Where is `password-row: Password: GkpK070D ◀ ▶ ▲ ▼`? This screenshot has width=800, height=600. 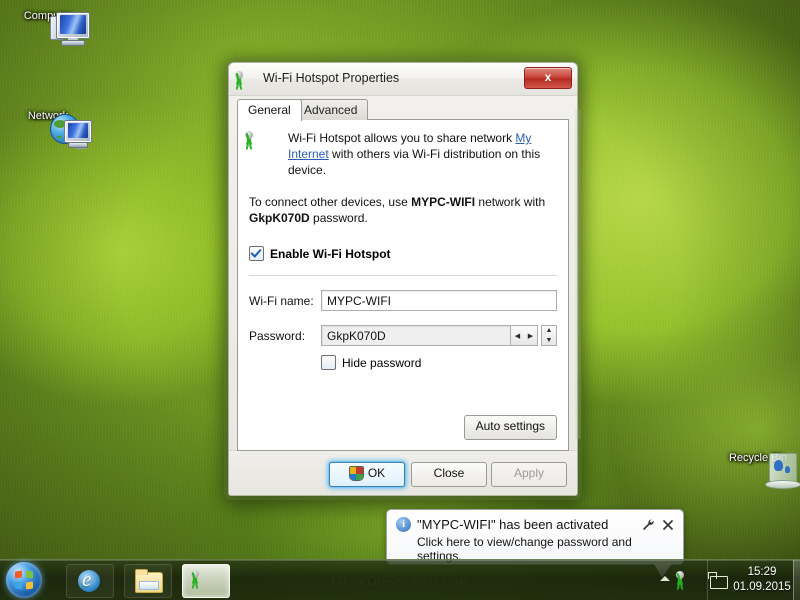 password-row: Password: GkpK070D ◀ ▶ ▲ ▼ is located at coordinates (403, 335).